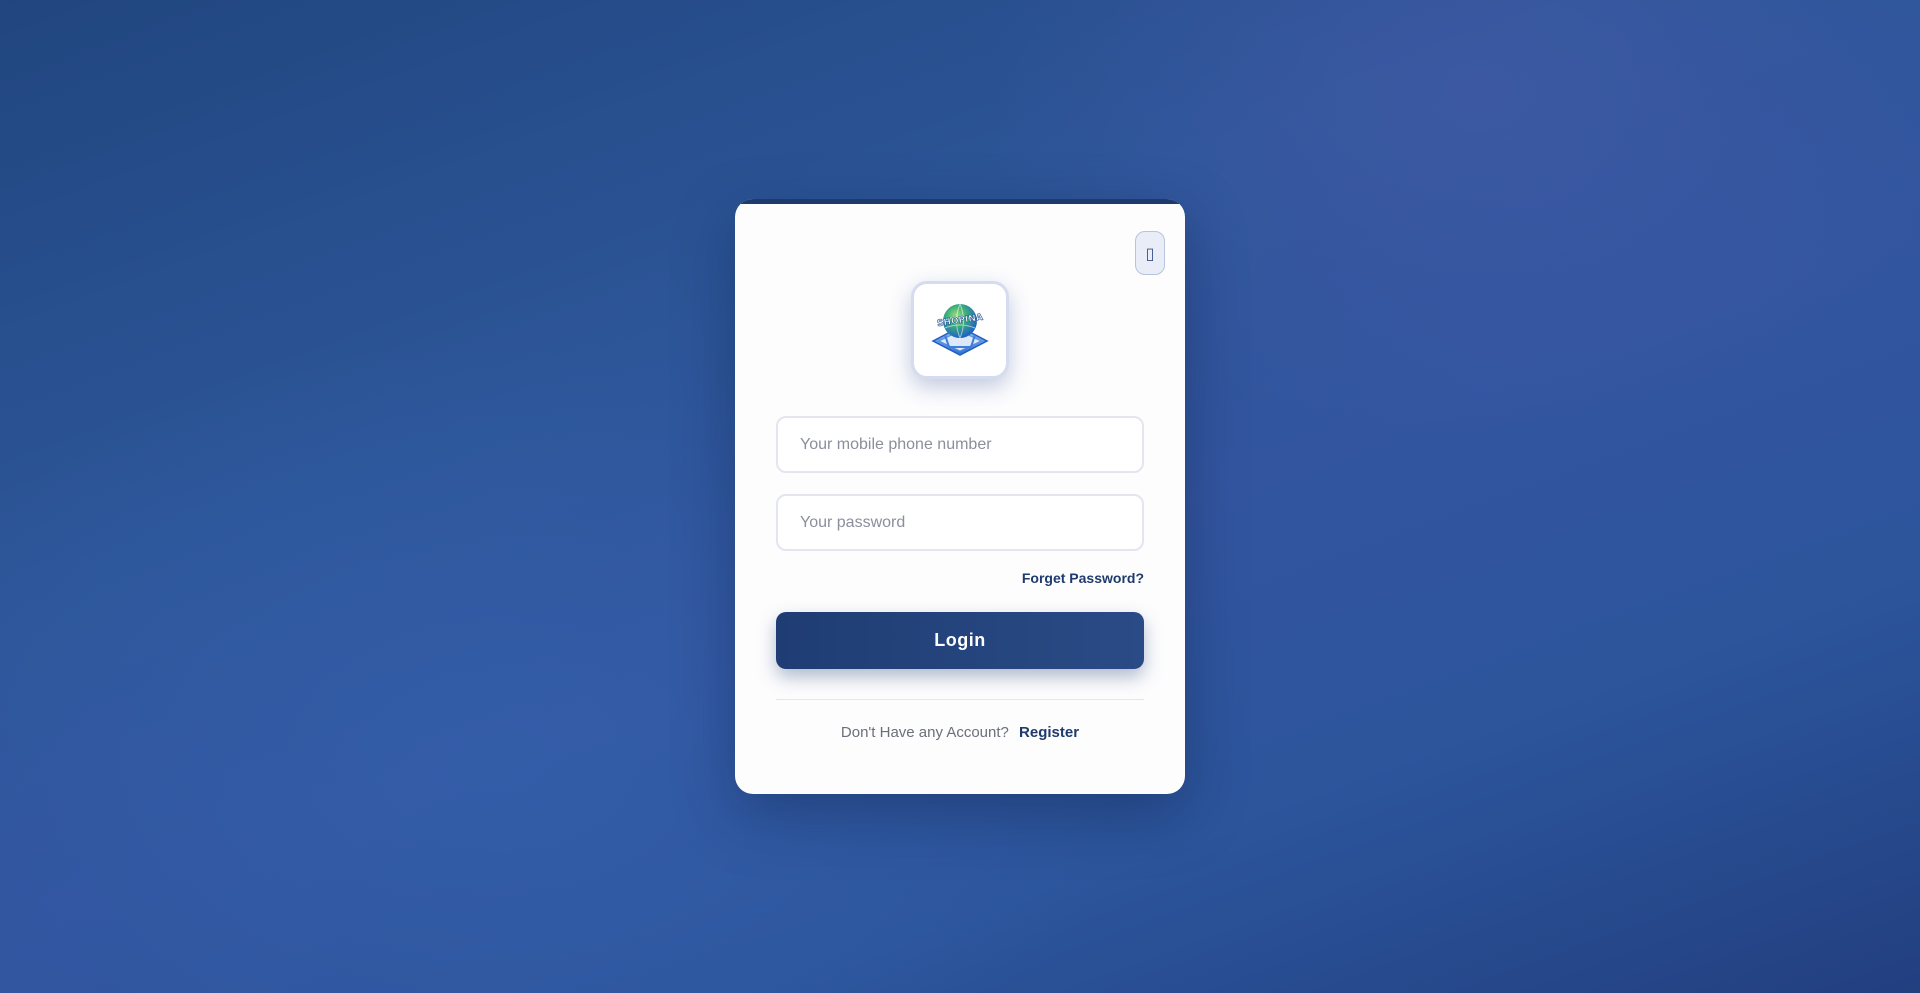  What do you see at coordinates (1049, 732) in the screenshot?
I see `register-link: Register` at bounding box center [1049, 732].